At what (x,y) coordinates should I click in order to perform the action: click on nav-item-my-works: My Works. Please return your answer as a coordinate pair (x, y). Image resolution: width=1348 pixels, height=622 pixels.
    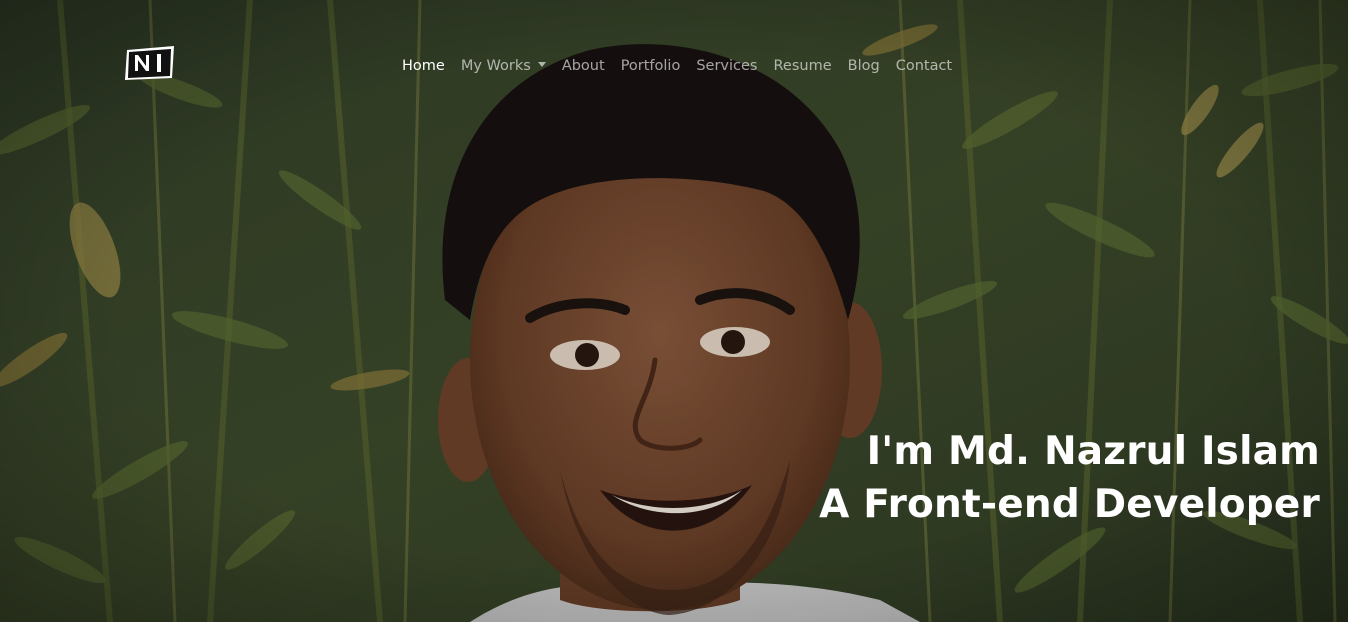
    Looking at the image, I should click on (503, 66).